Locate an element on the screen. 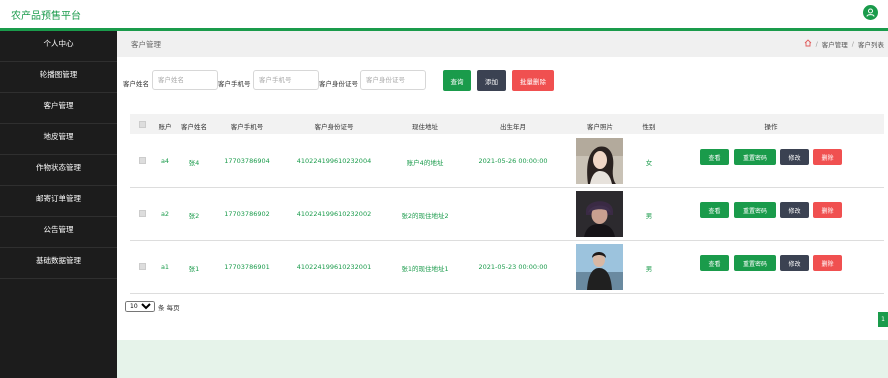  breadcrumb-bar: 客户管理 / 客户管理 / 客户列表 is located at coordinates (502, 44).